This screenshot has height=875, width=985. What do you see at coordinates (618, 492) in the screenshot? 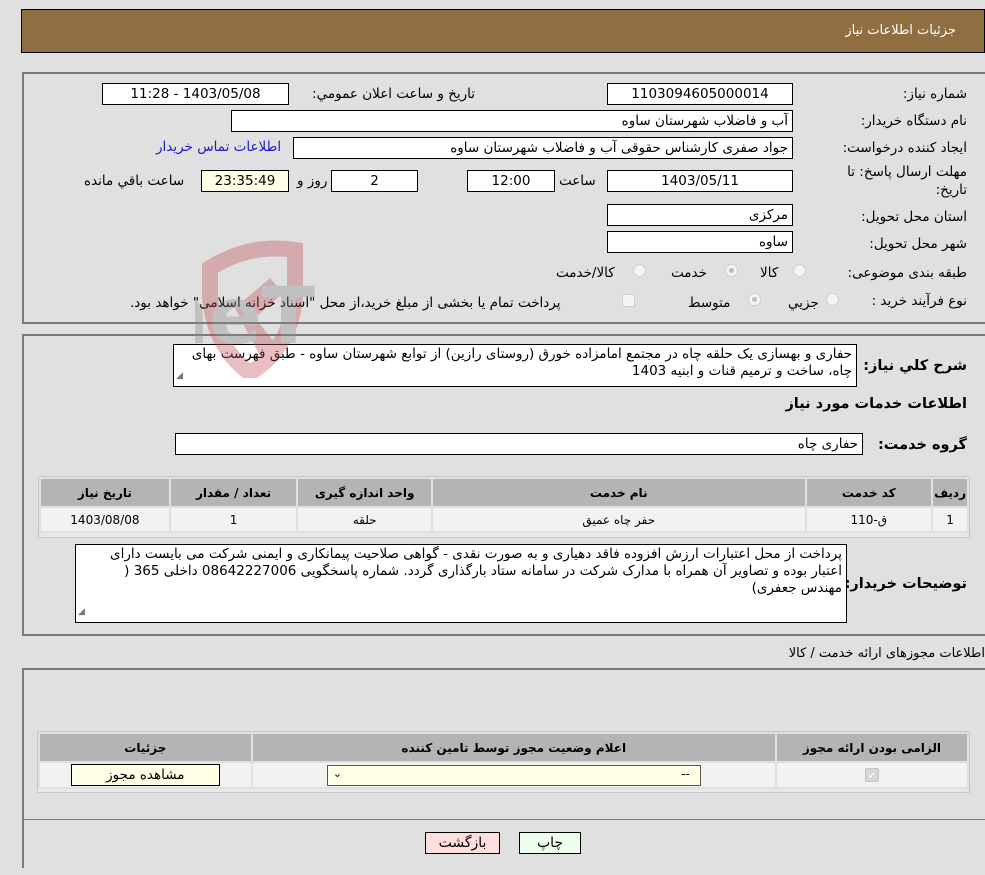
I see `column-header-service-name: نام خدمت` at bounding box center [618, 492].